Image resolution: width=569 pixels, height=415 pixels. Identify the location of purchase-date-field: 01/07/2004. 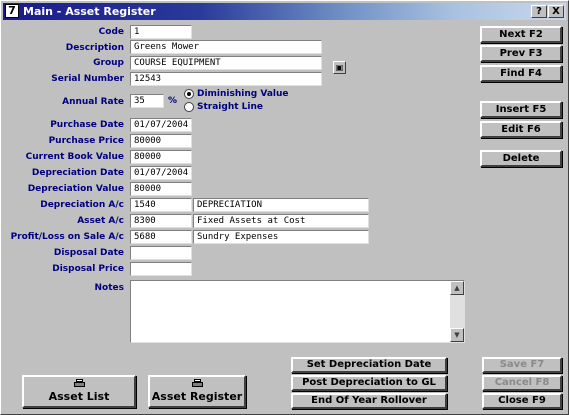
(161, 125).